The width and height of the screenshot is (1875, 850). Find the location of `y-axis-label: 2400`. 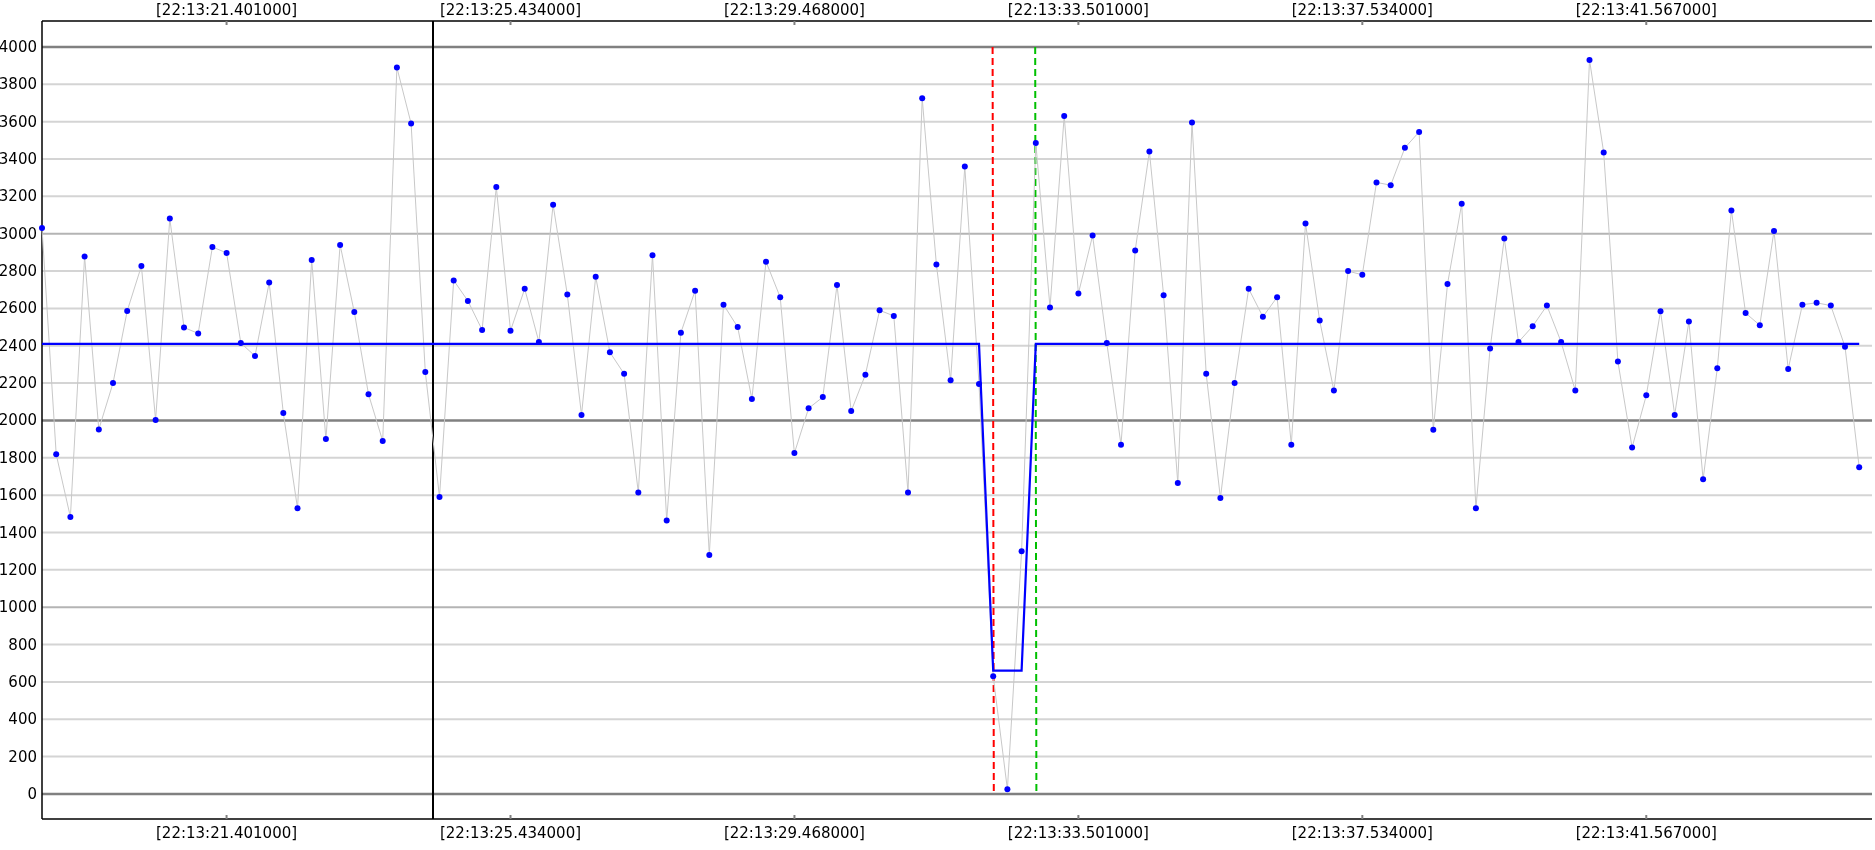

y-axis-label: 2400 is located at coordinates (18, 345).